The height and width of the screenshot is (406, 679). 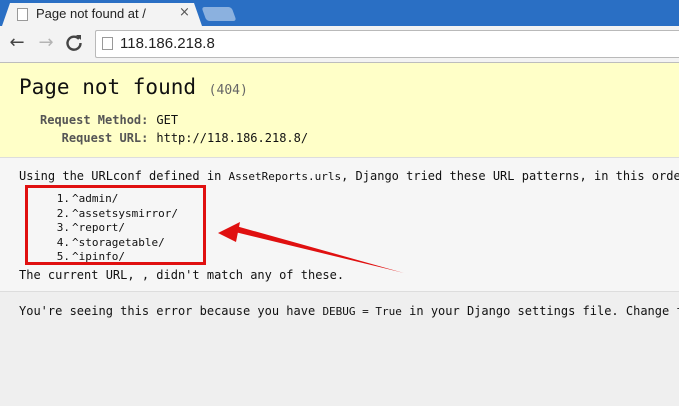 I want to click on request-url-label: Request URL:, so click(x=105, y=138).